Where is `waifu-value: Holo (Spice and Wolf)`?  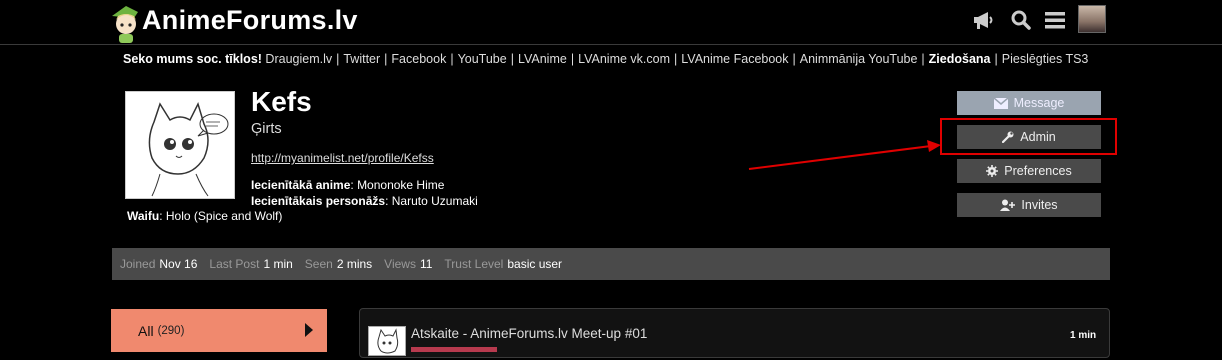
waifu-value: Holo (Spice and Wolf) is located at coordinates (224, 216).